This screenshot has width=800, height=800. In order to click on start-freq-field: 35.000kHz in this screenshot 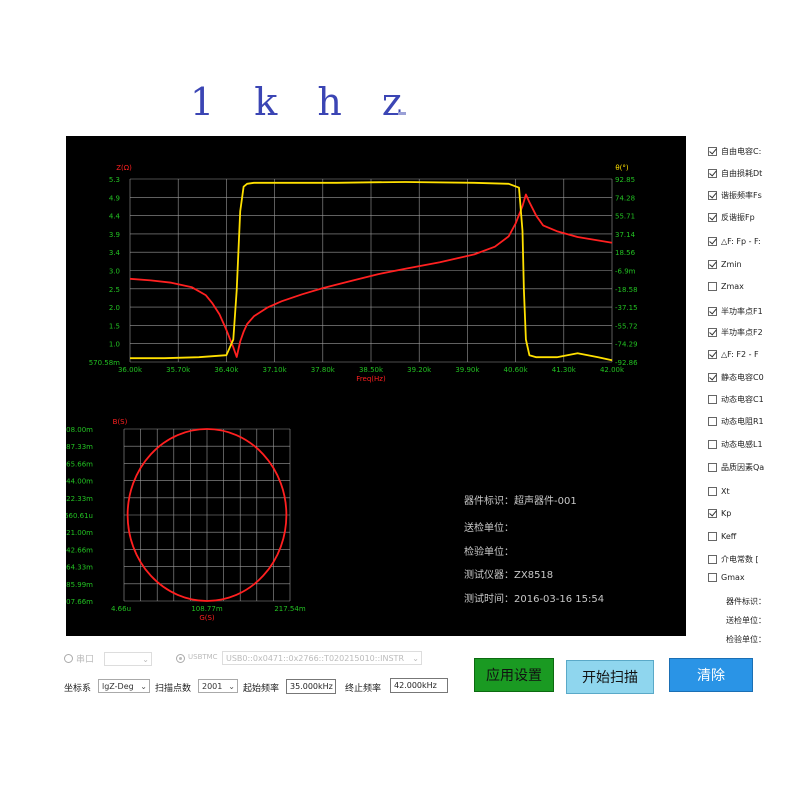, I will do `click(311, 686)`.